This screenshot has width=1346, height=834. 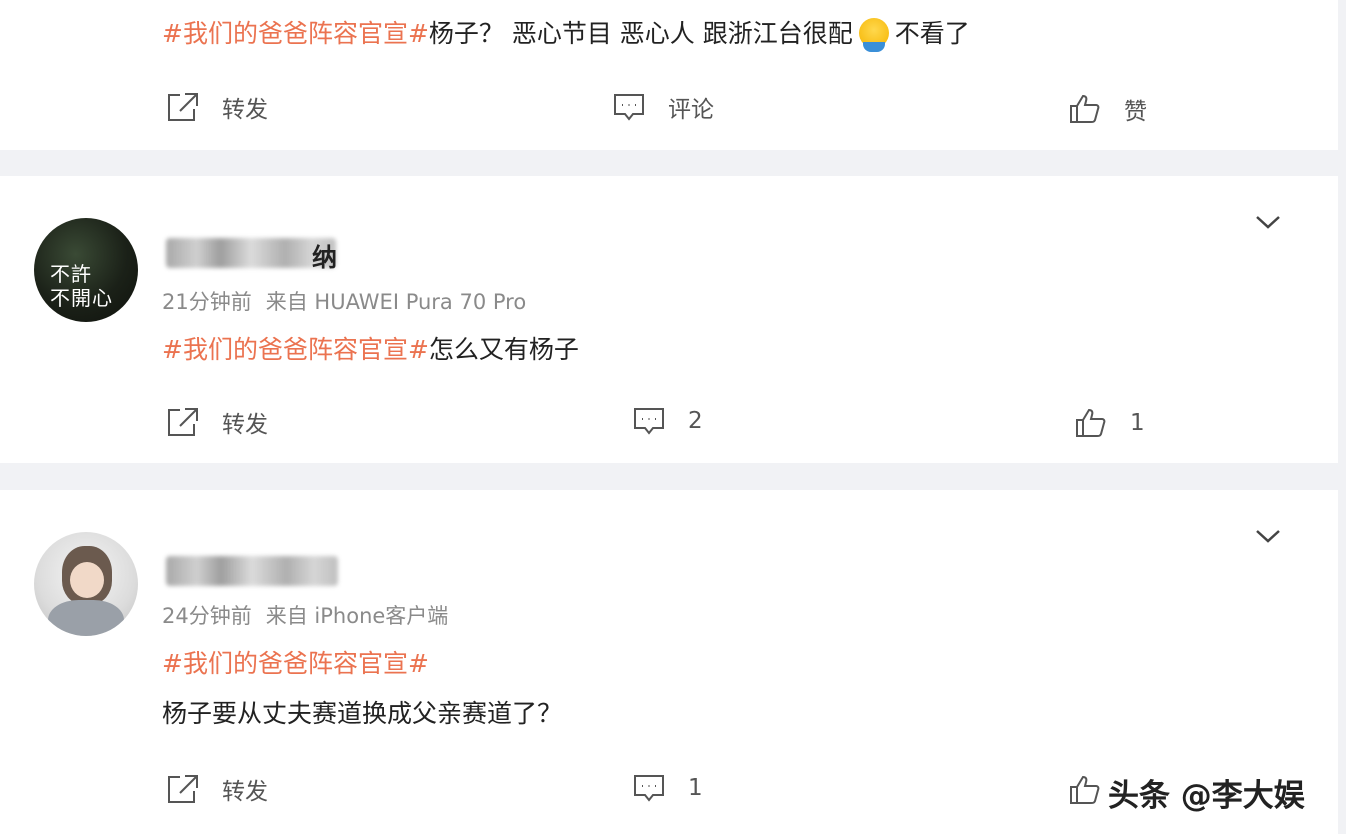 I want to click on avatar-body, so click(x=86, y=618).